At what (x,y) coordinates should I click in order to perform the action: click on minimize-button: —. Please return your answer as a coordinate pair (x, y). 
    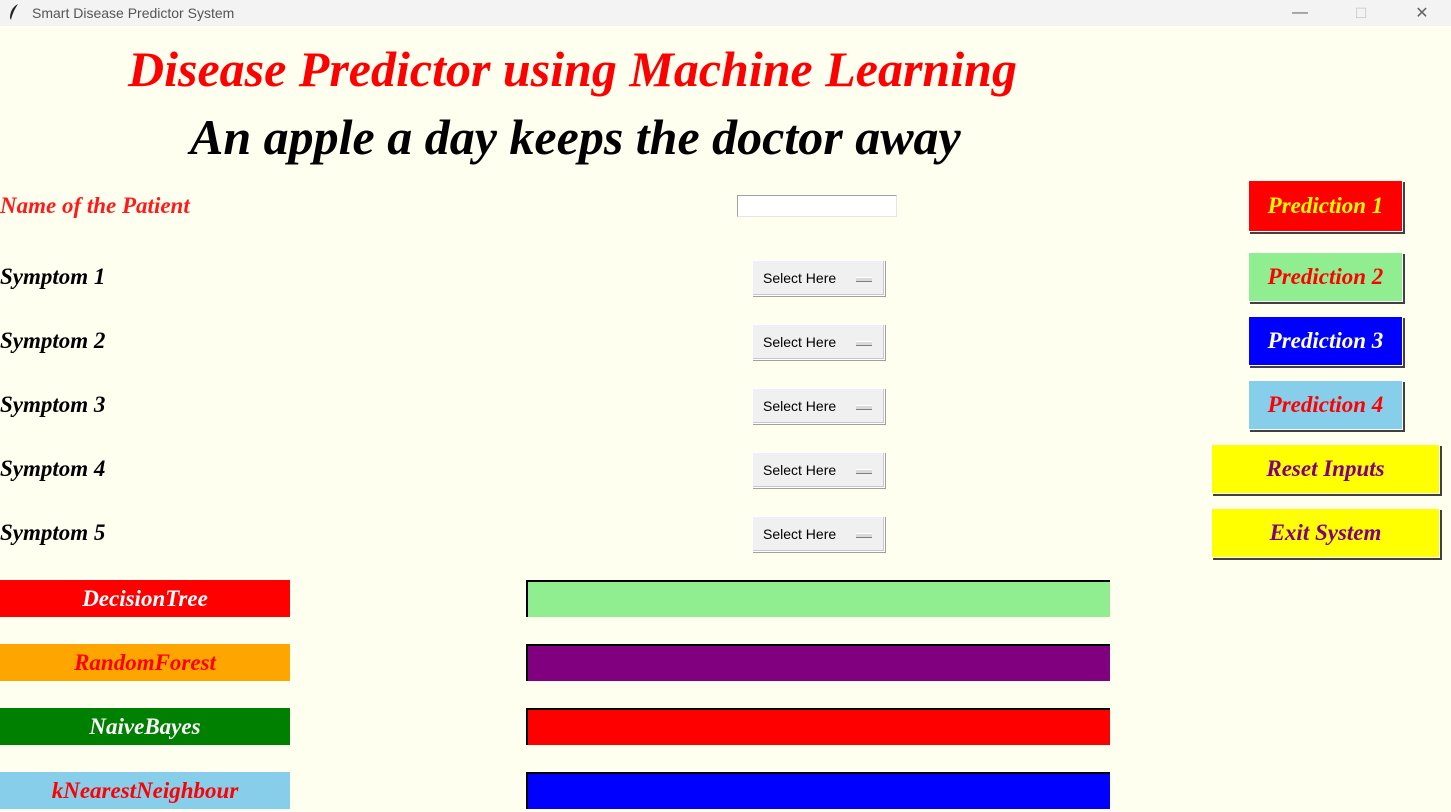
    Looking at the image, I should click on (1300, 13).